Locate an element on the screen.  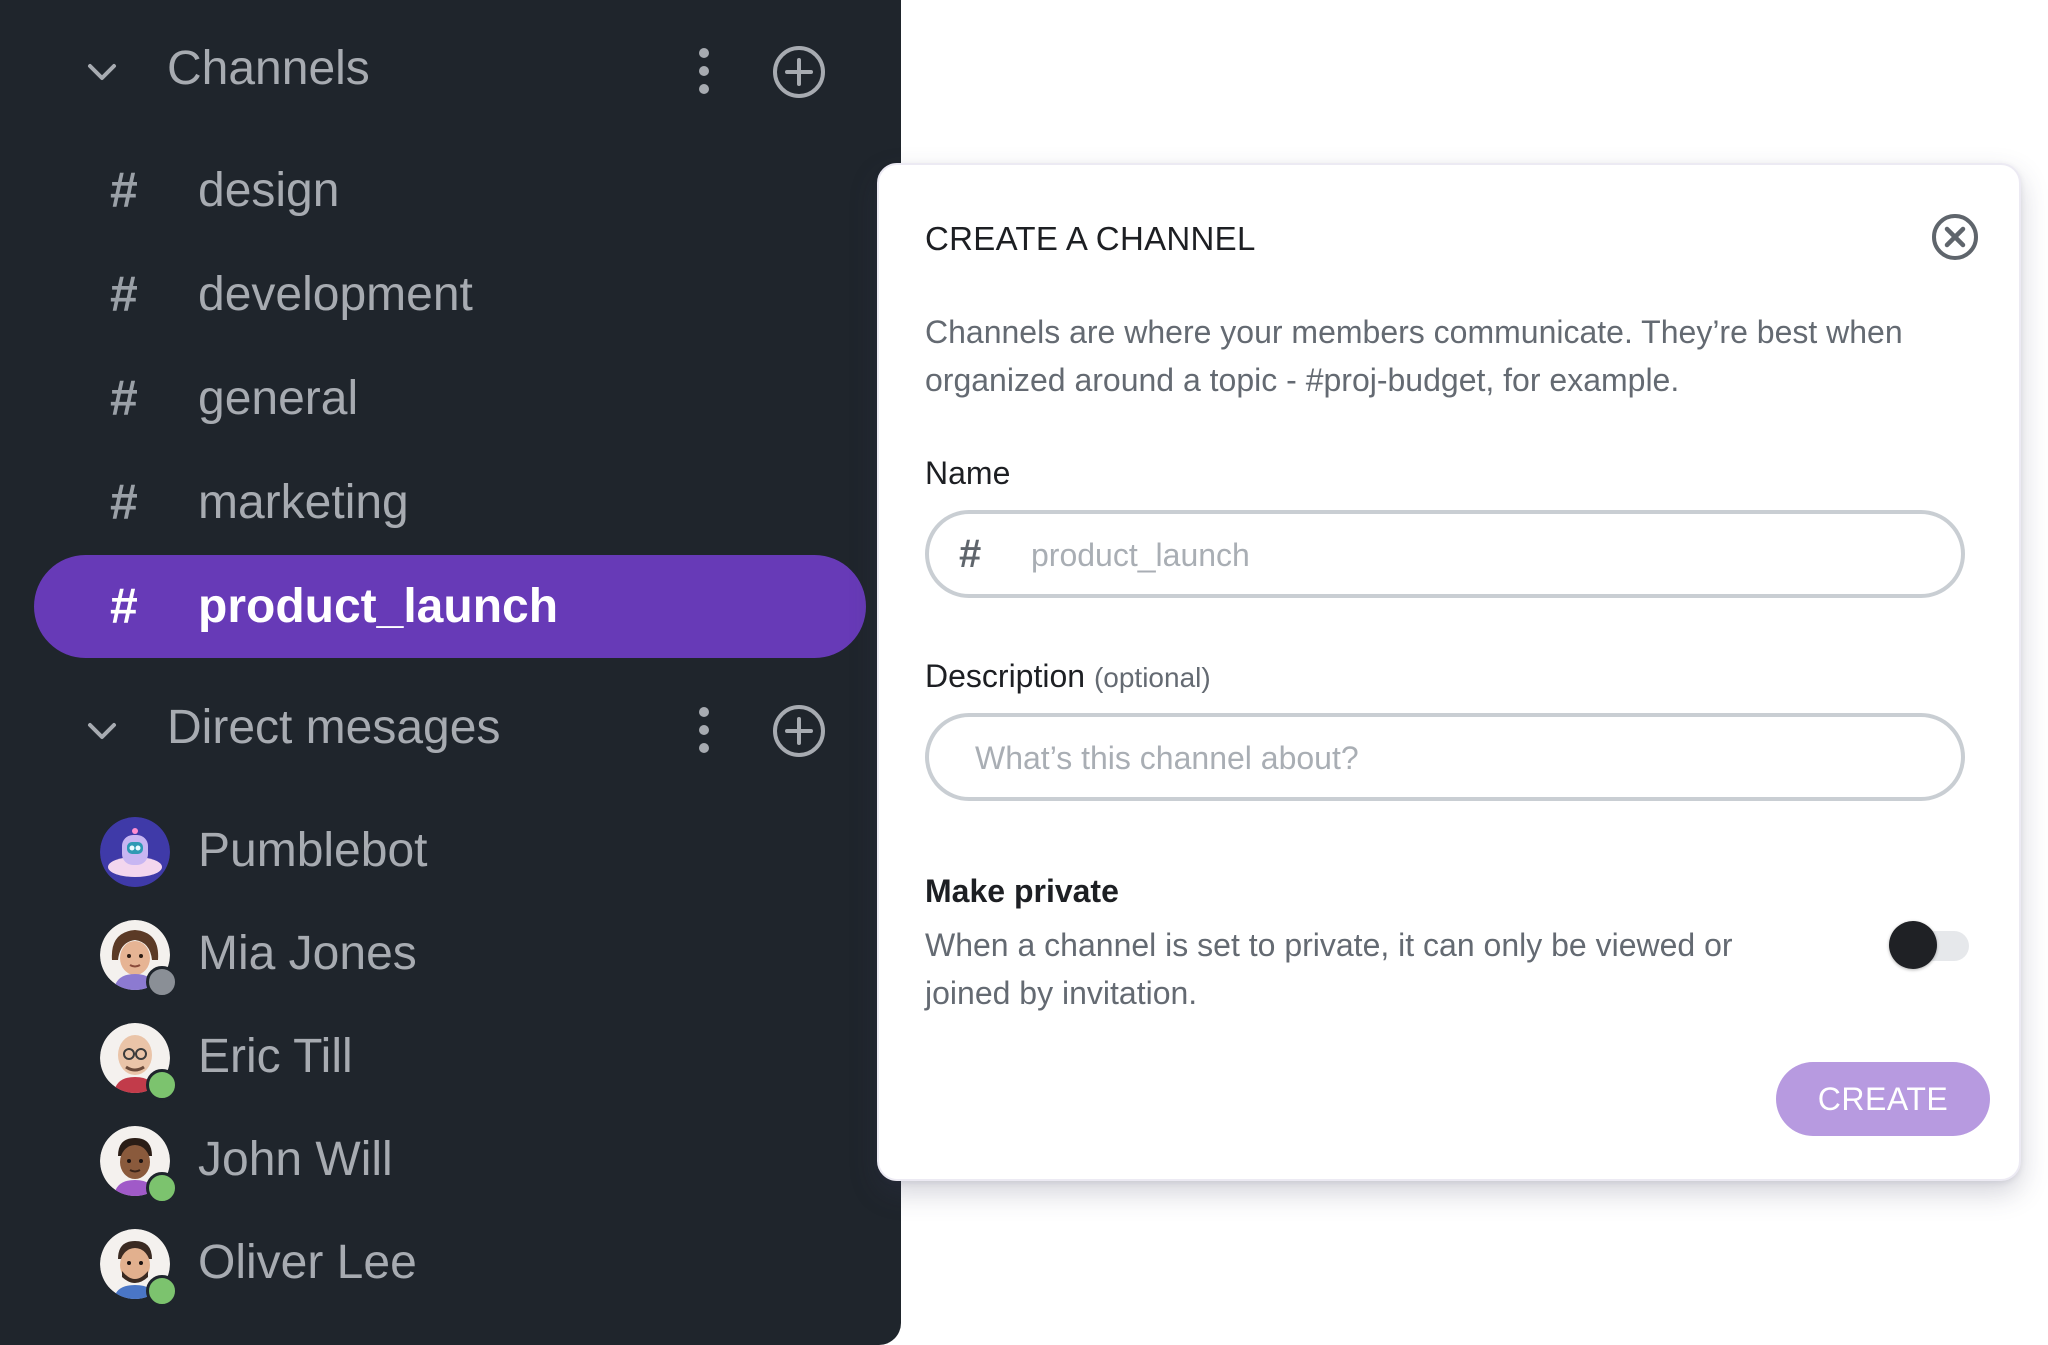
dm-item-john-will: John Will is located at coordinates (450, 1160).